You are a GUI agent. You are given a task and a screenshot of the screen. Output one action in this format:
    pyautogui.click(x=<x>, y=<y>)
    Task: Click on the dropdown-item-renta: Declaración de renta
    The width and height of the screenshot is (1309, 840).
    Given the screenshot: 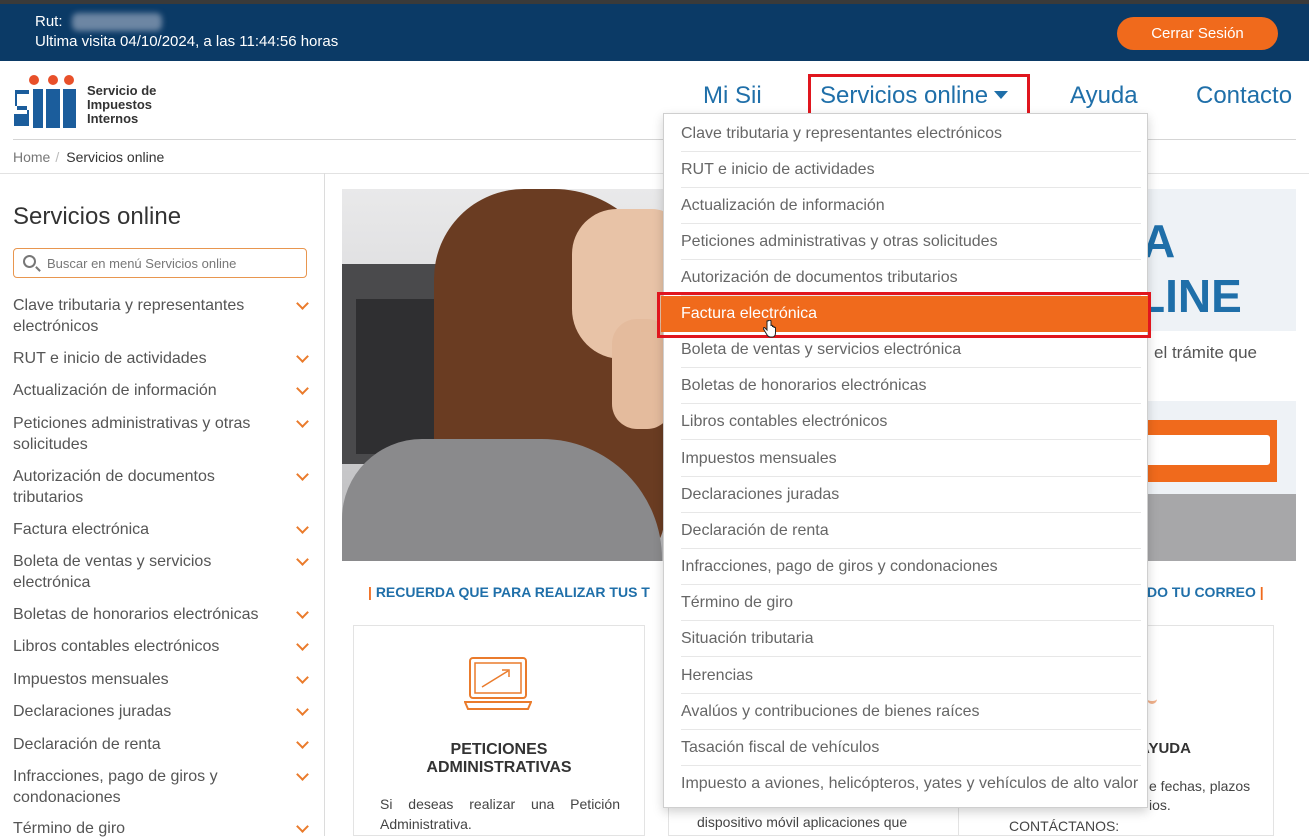 What is the action you would take?
    pyautogui.click(x=905, y=531)
    